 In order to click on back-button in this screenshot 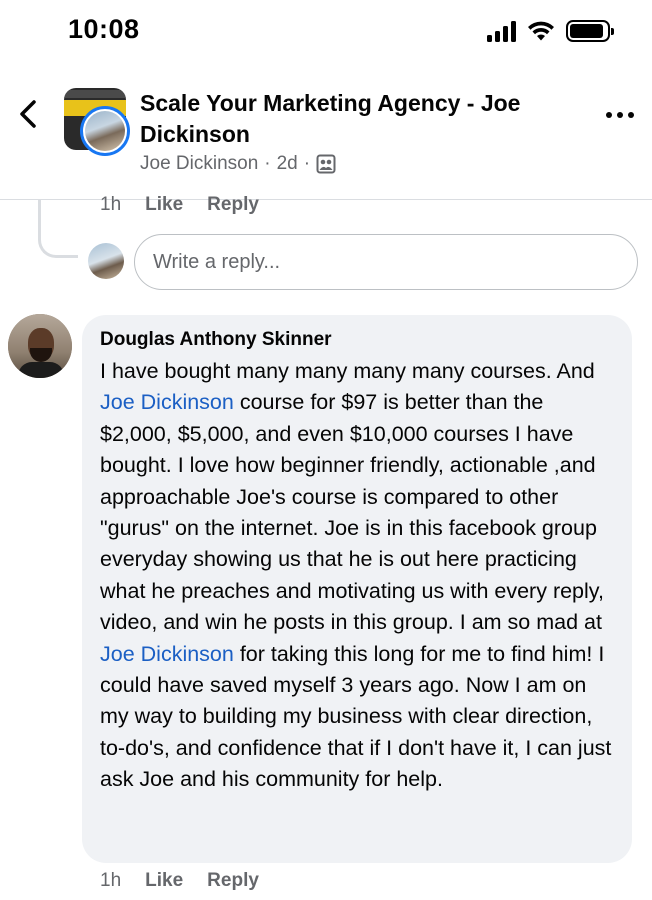, I will do `click(28, 114)`.